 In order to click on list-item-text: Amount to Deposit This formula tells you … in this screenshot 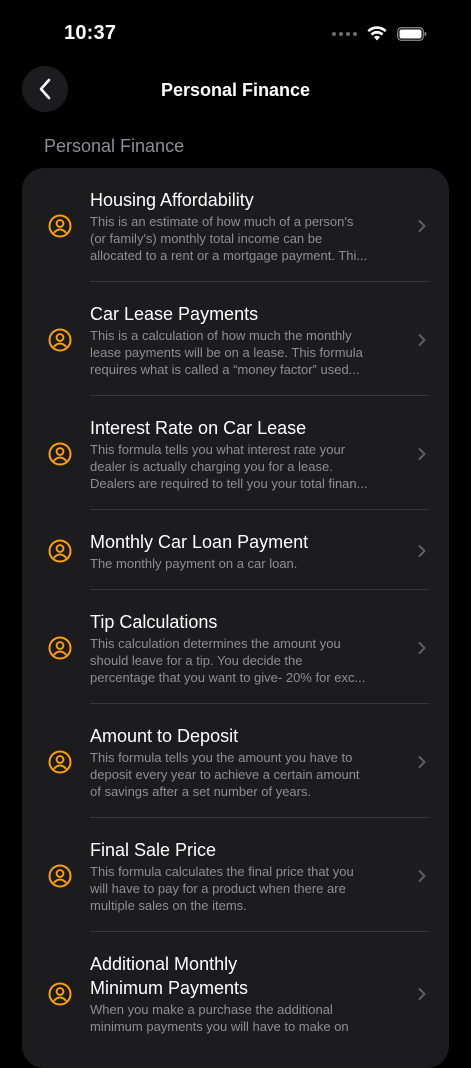, I will do `click(241, 762)`.